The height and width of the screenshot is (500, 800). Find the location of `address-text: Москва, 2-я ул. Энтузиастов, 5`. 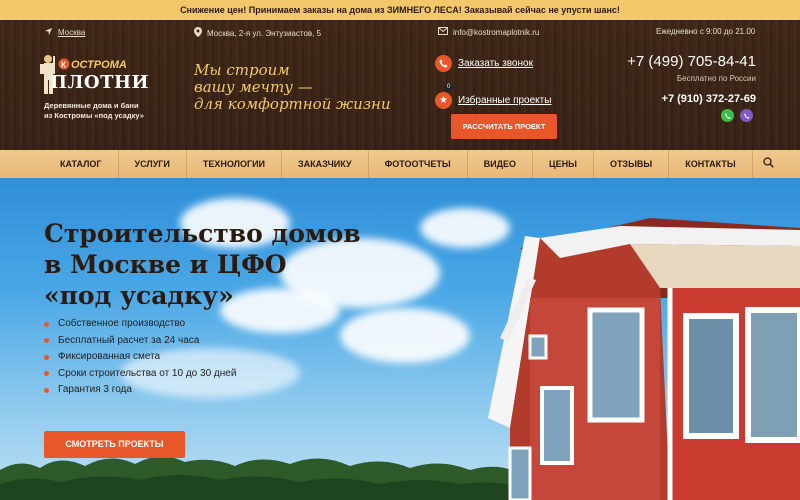

address-text: Москва, 2-я ул. Энтузиастов, 5 is located at coordinates (264, 33).